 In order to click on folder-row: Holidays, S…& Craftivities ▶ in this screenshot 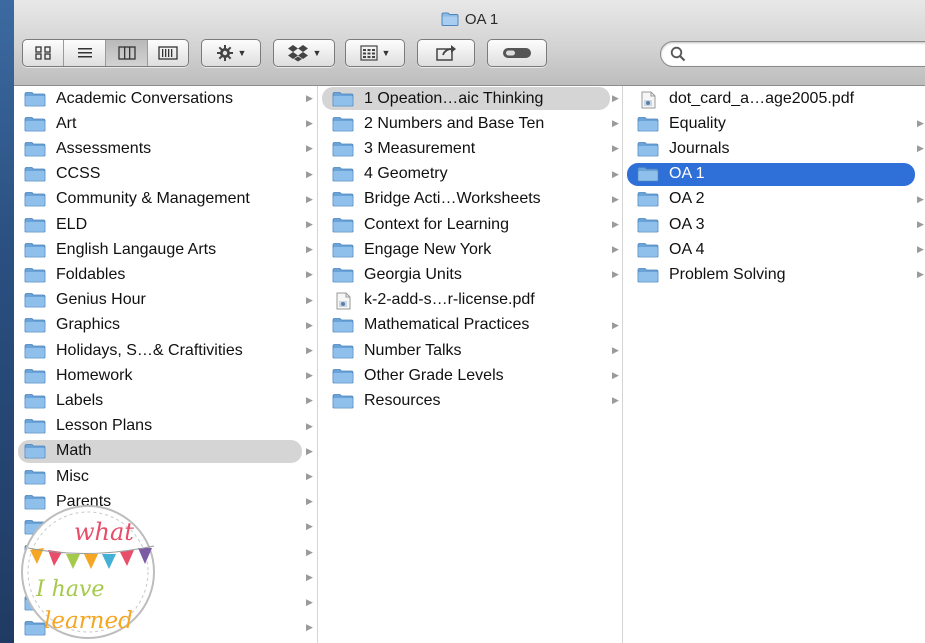, I will do `click(165, 350)`.